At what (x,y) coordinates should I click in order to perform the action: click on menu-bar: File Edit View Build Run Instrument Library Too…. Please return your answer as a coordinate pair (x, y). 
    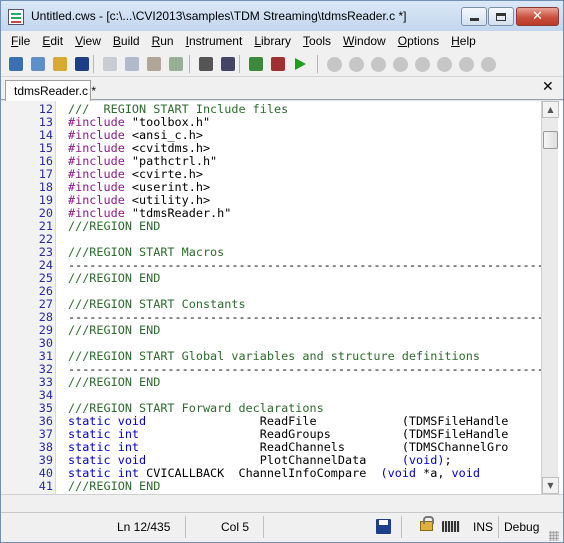
    Looking at the image, I should click on (282, 41).